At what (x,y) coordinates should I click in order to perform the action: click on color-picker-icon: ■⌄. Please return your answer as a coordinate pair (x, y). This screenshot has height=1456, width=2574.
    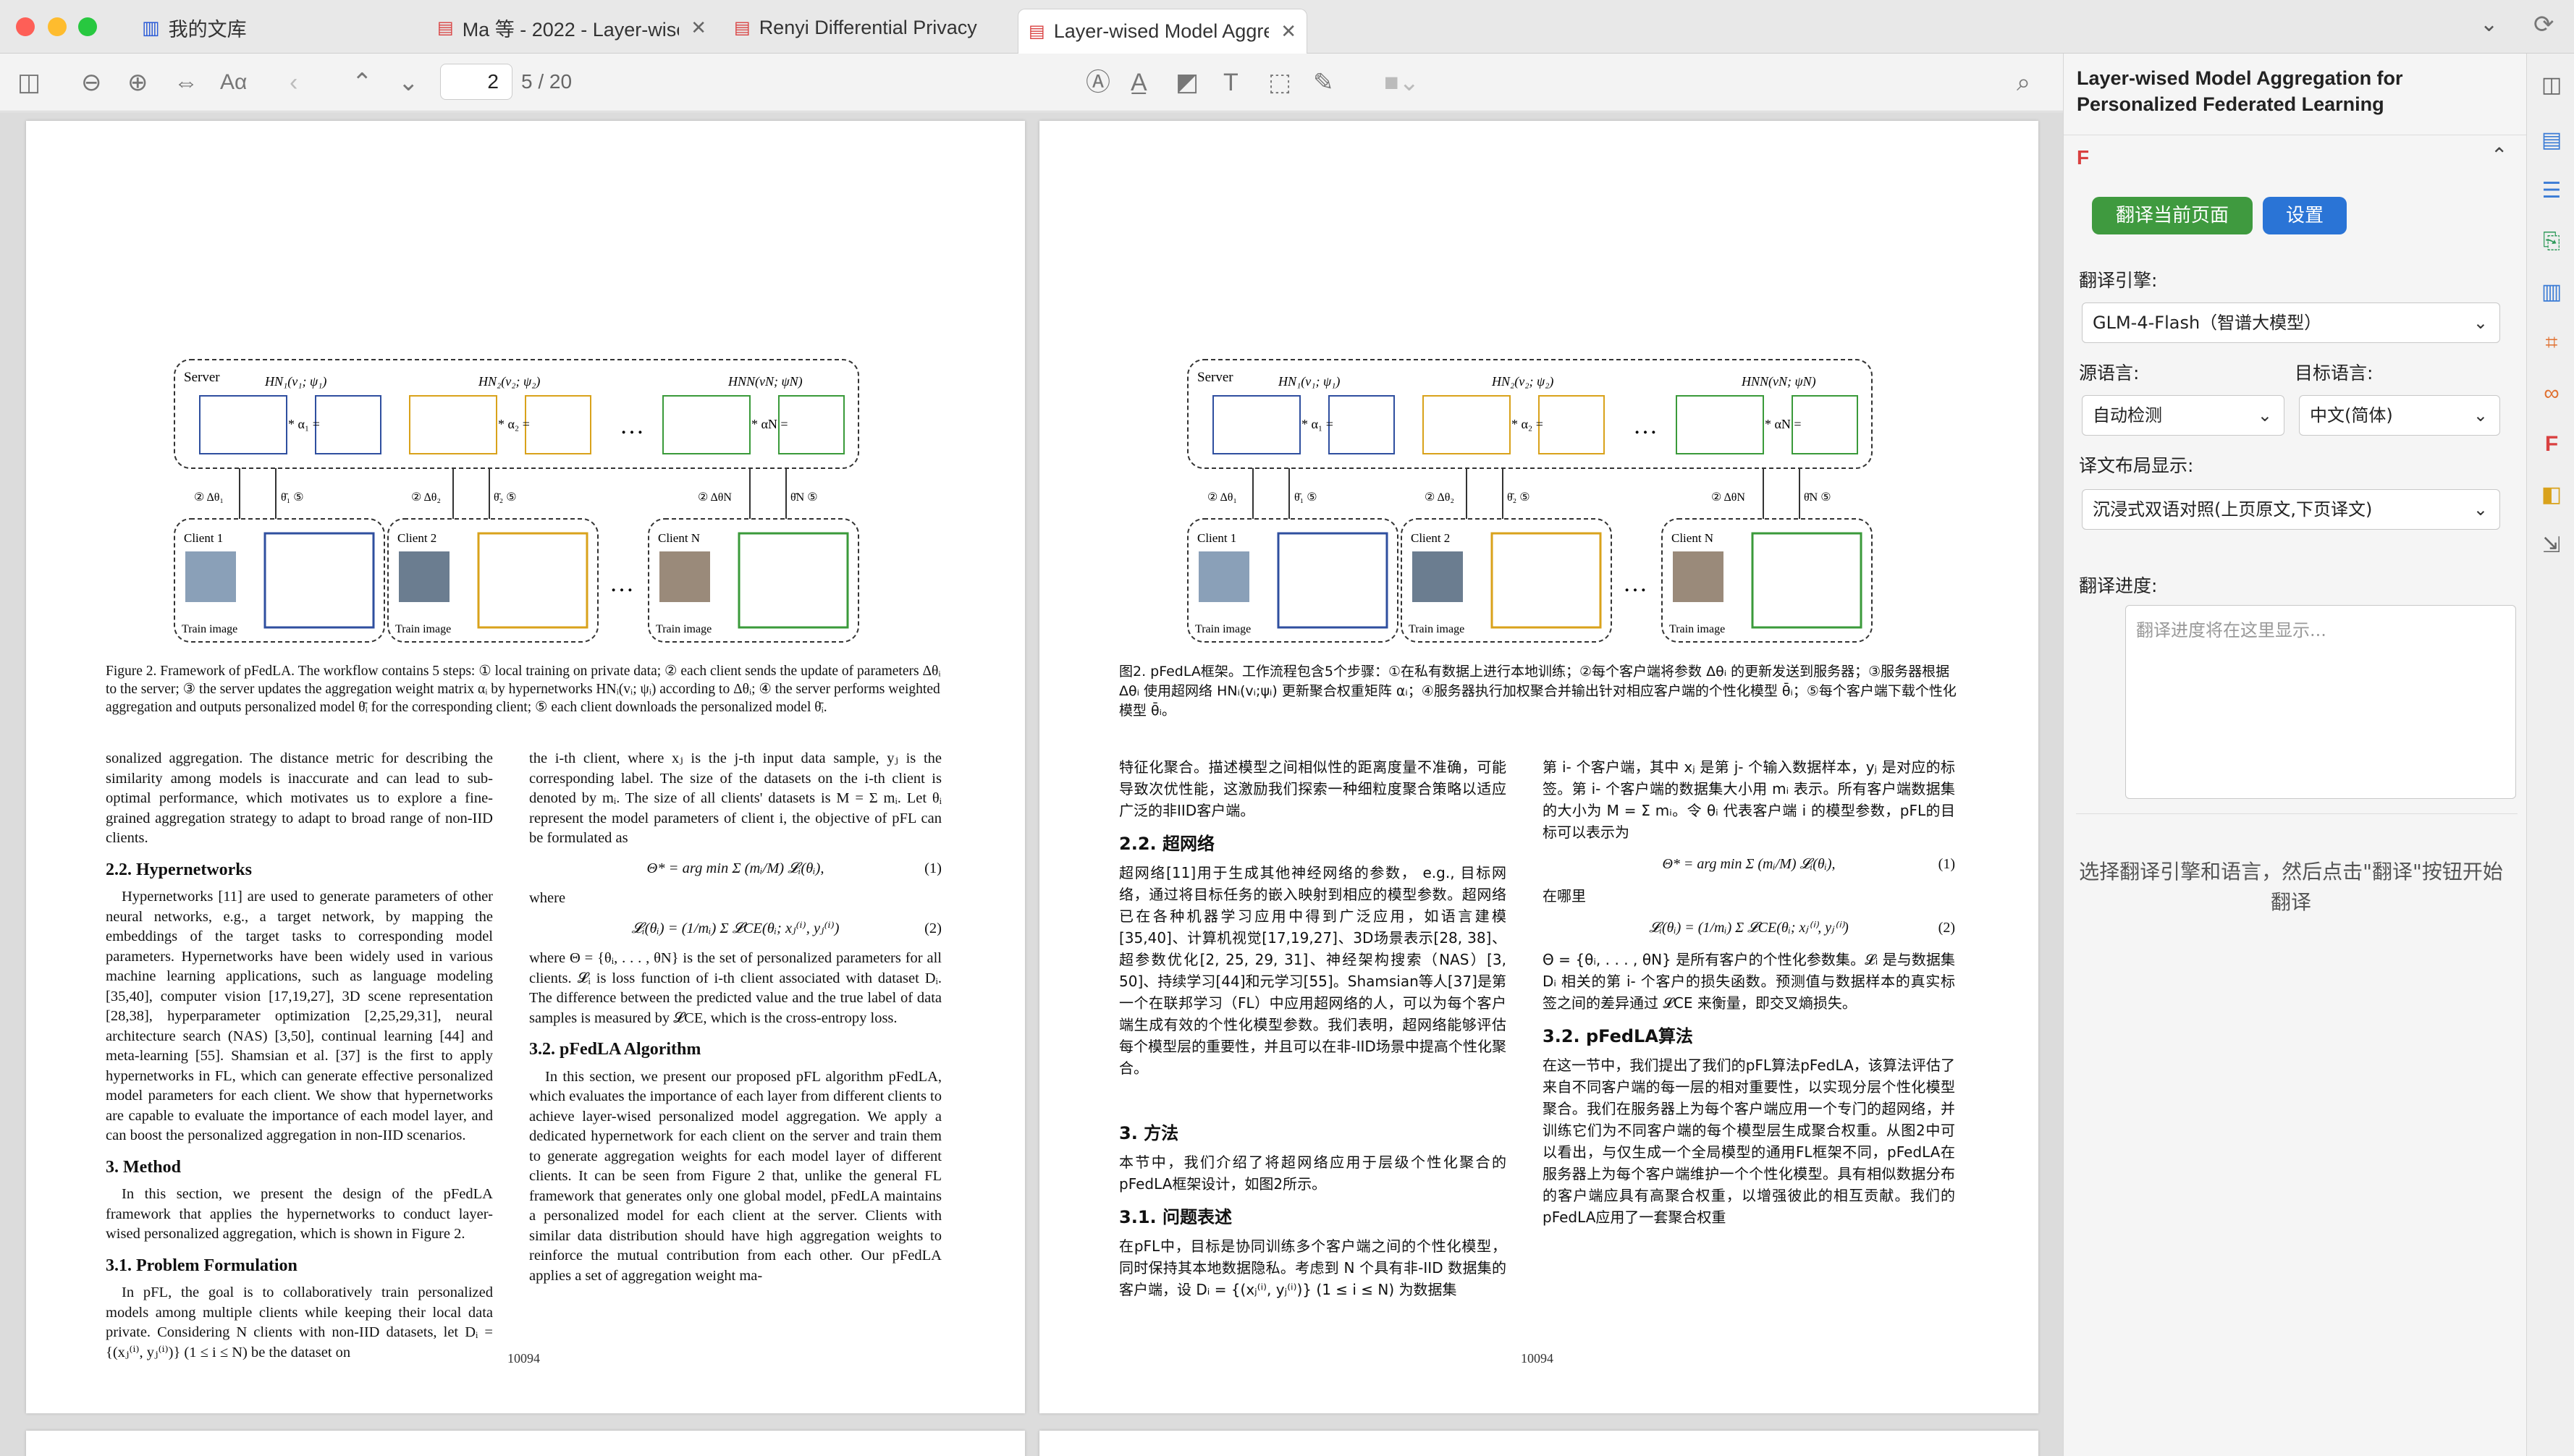
    Looking at the image, I should click on (1401, 82).